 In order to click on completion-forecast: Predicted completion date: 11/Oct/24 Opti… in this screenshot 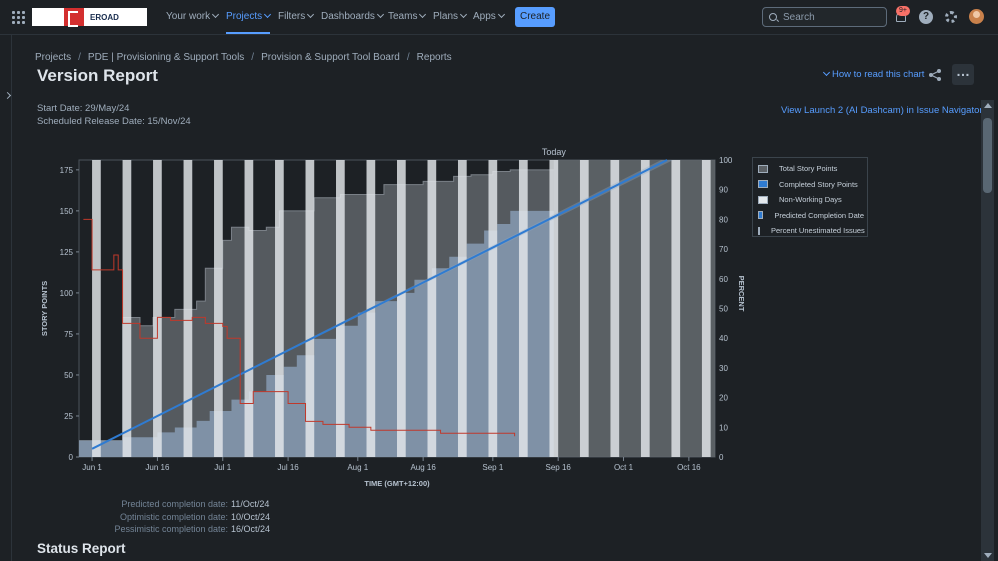, I will do `click(185, 517)`.